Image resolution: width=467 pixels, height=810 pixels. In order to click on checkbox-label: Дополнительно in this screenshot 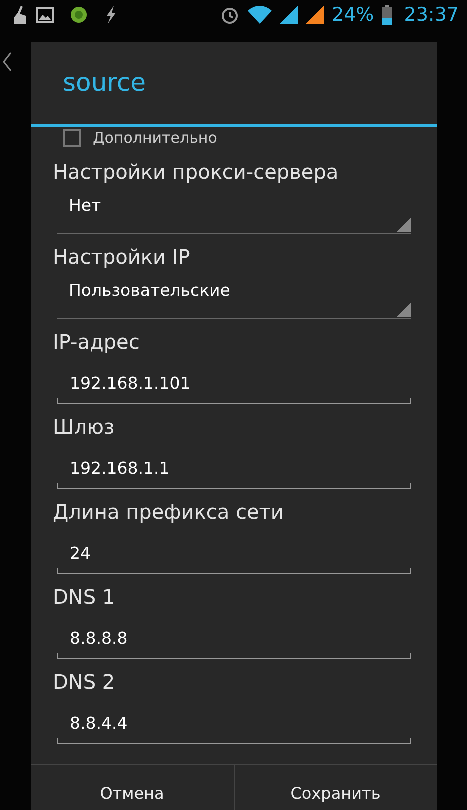, I will do `click(155, 138)`.